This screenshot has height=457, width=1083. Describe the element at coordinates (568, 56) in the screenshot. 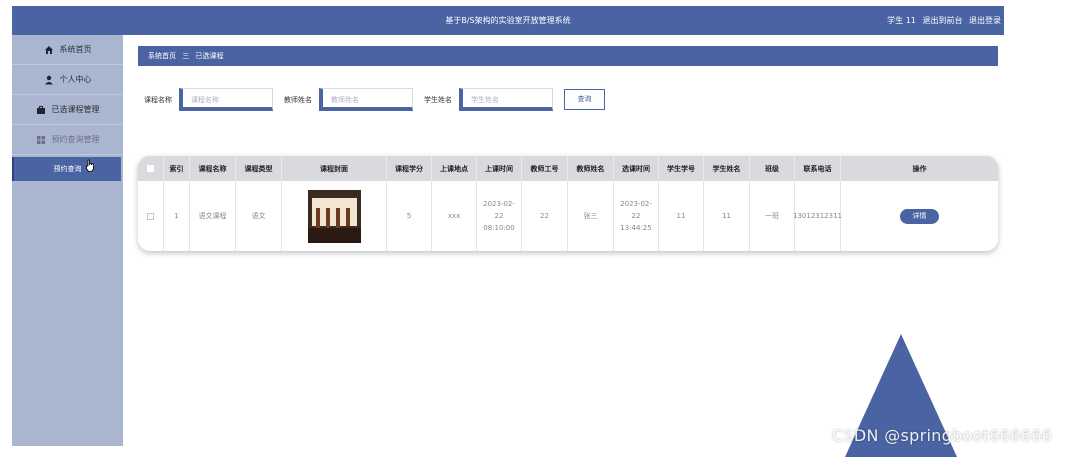

I see `breadcrumb: 系统首页 三 已选课程` at that location.